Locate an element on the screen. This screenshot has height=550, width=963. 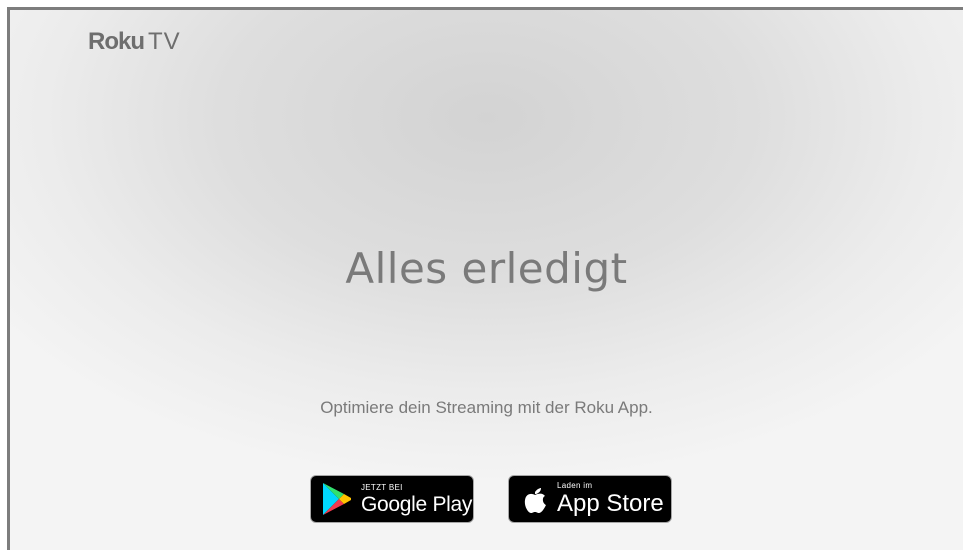
app-store-big-label: App Store is located at coordinates (610, 503).